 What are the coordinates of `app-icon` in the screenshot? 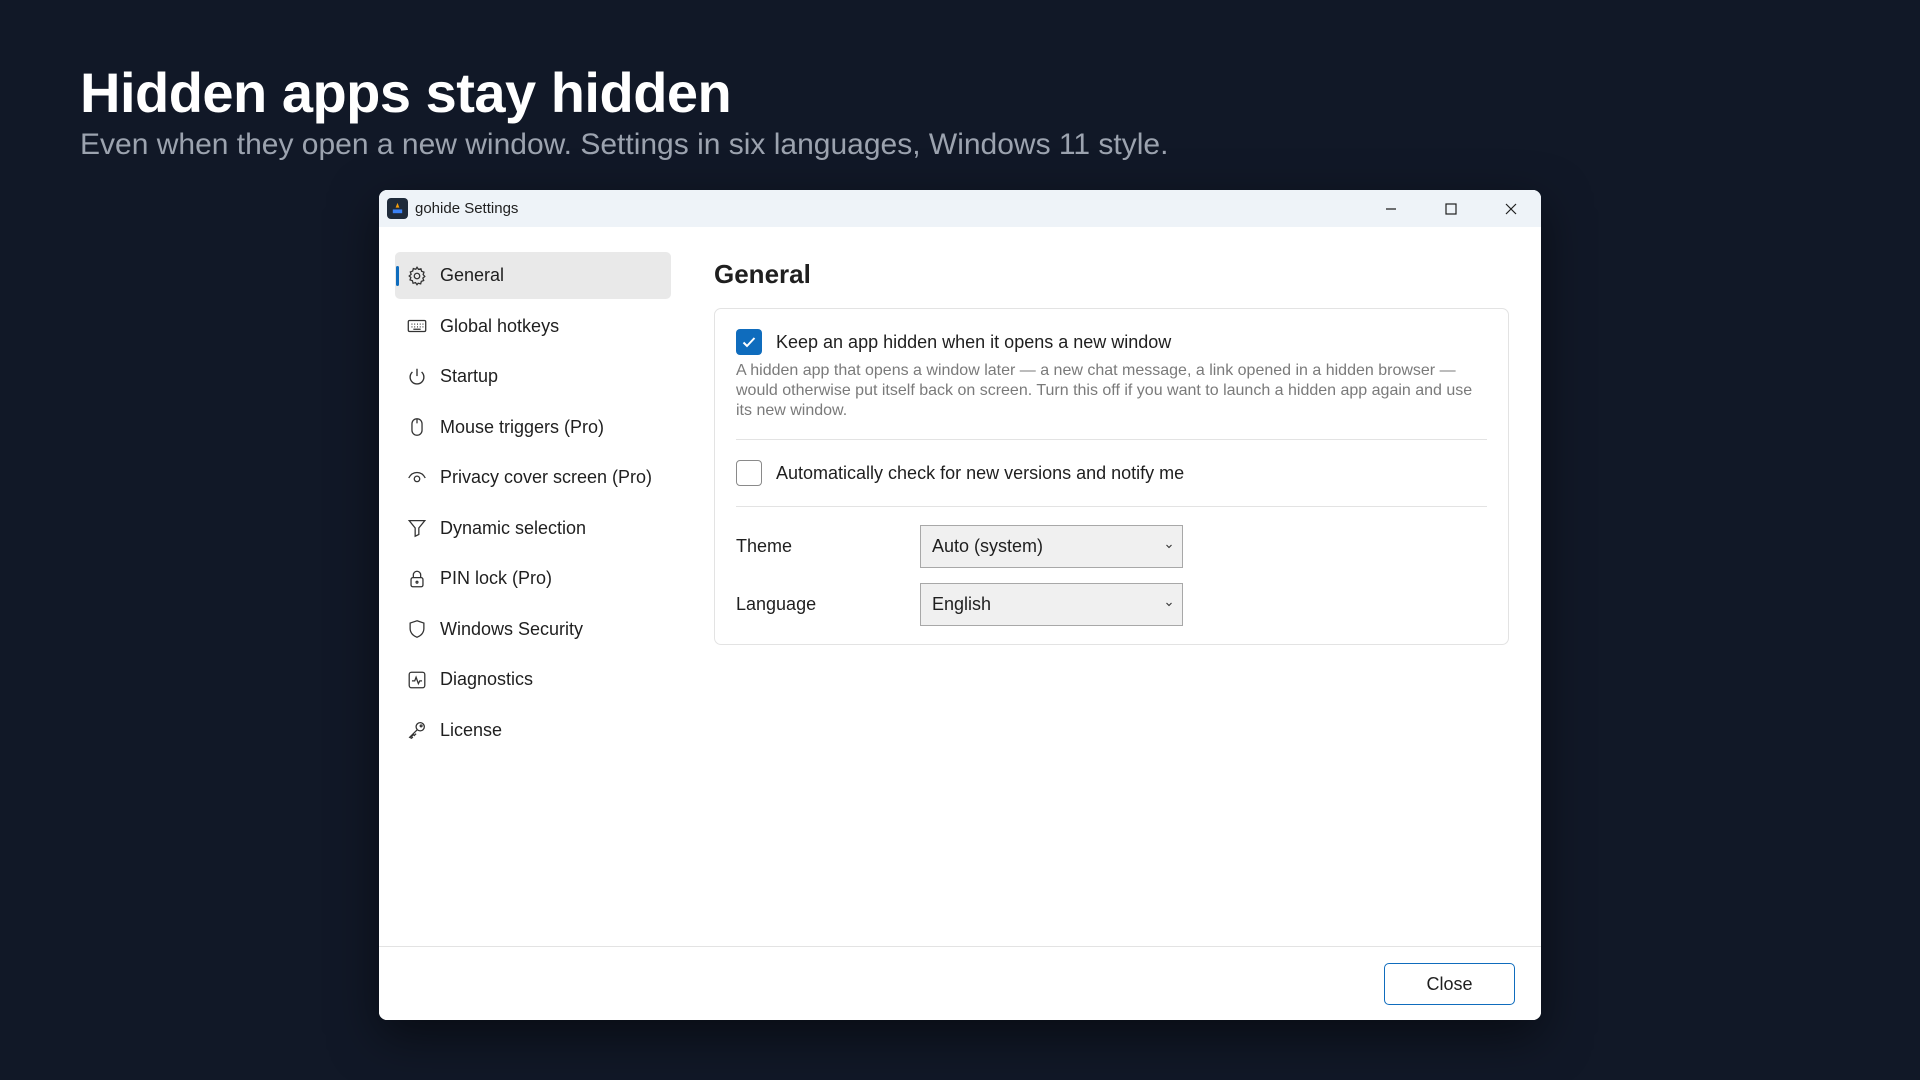 It's located at (397, 208).